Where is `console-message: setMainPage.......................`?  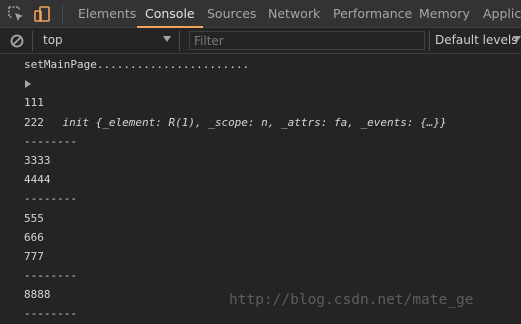
console-message: setMainPage....................... is located at coordinates (137, 64).